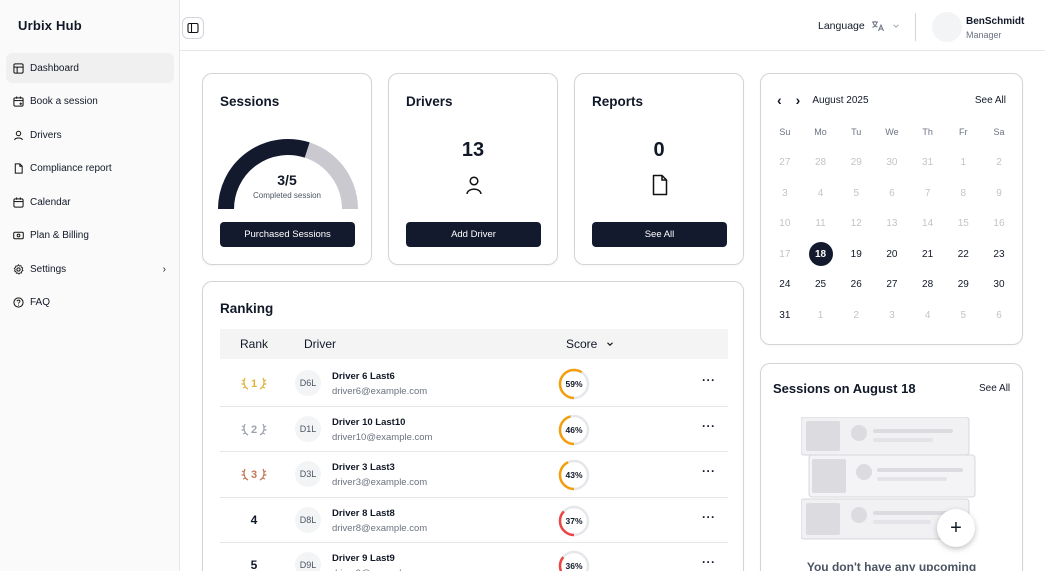 This screenshot has height=571, width=1045. Describe the element at coordinates (856, 284) in the screenshot. I see `calendar-day: 26` at that location.